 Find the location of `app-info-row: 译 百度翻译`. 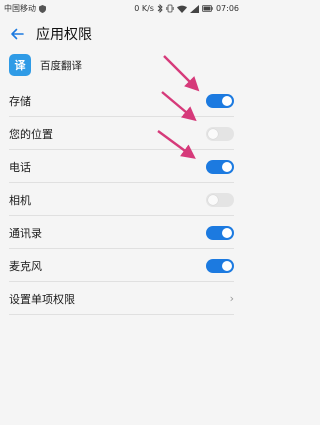

app-info-row: 译 百度翻译 is located at coordinates (121, 65).